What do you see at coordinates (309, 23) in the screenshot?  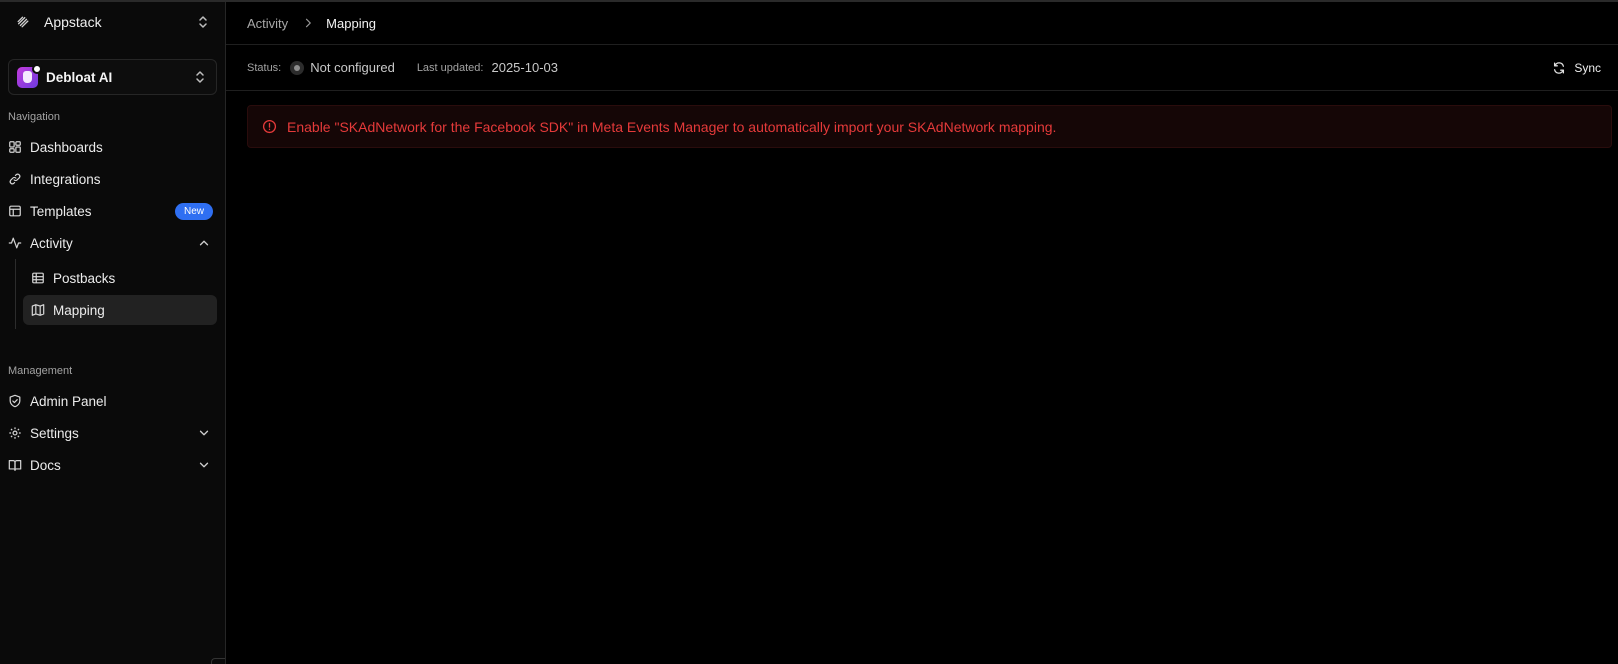 I see `chevron-right-icon` at bounding box center [309, 23].